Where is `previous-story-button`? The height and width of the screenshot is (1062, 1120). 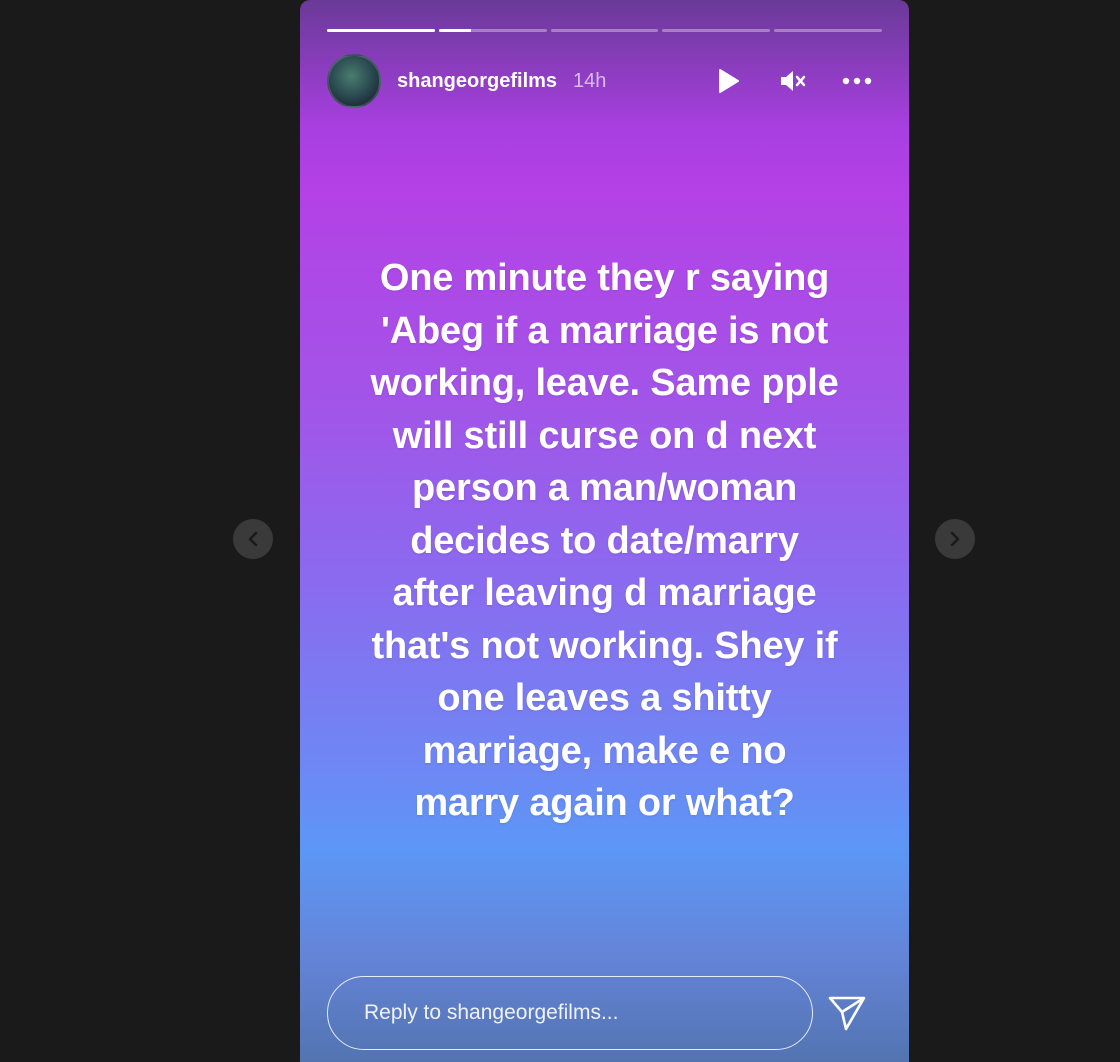
previous-story-button is located at coordinates (253, 539).